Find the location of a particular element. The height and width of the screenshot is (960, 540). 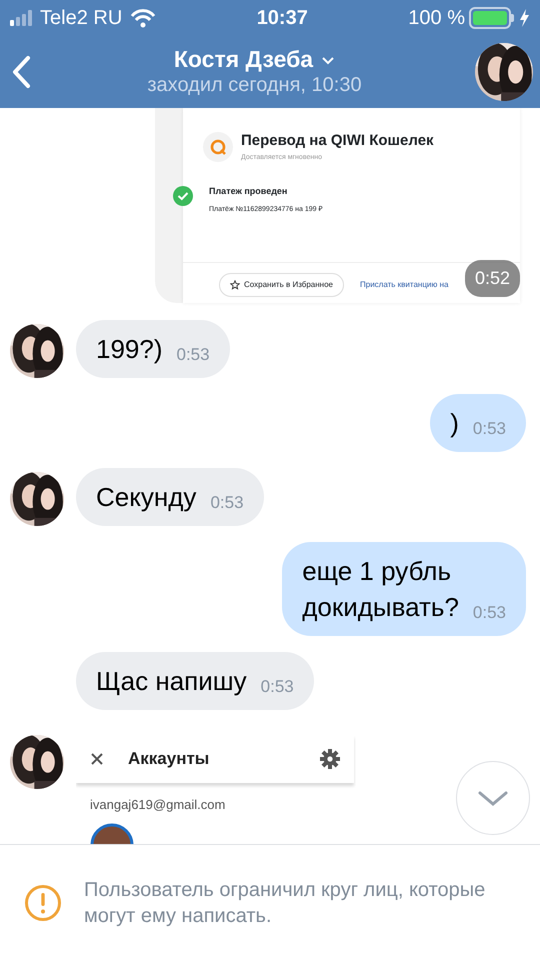

warning-icon is located at coordinates (43, 903).